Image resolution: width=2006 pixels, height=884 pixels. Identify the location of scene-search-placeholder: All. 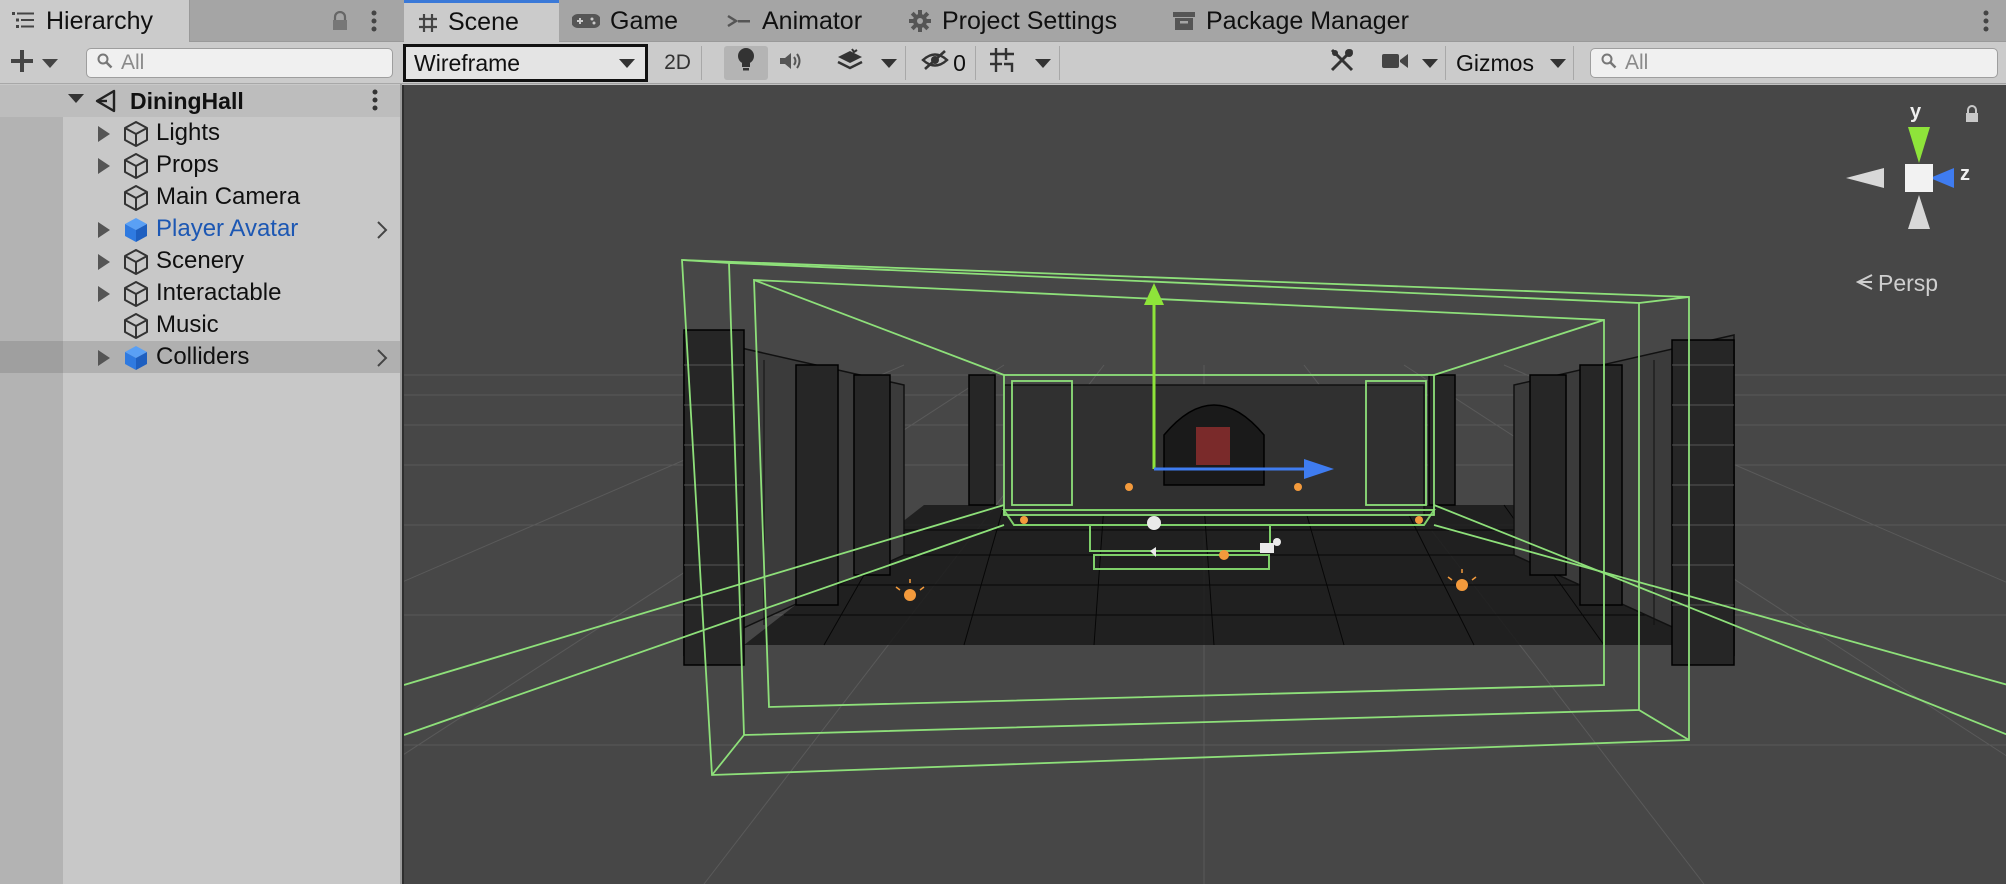
(1637, 62).